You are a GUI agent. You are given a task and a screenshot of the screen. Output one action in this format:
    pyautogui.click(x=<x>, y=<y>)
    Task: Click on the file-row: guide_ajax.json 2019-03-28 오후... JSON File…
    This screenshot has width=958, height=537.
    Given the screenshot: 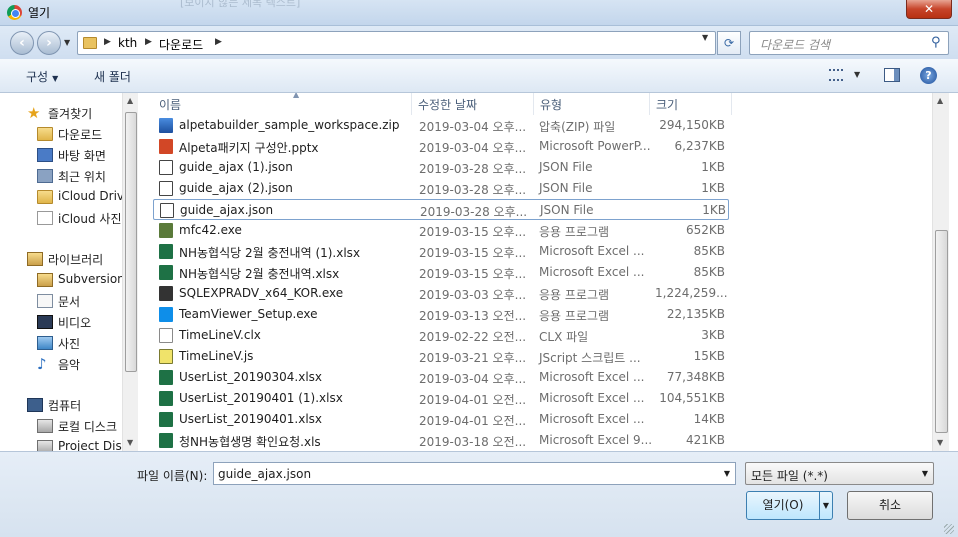 What is the action you would take?
    pyautogui.click(x=441, y=209)
    